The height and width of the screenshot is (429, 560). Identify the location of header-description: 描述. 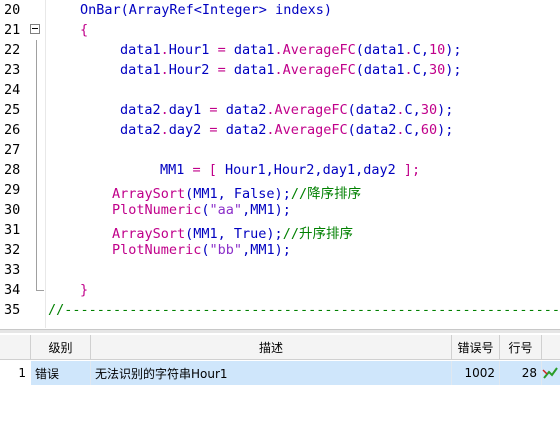
(271, 347).